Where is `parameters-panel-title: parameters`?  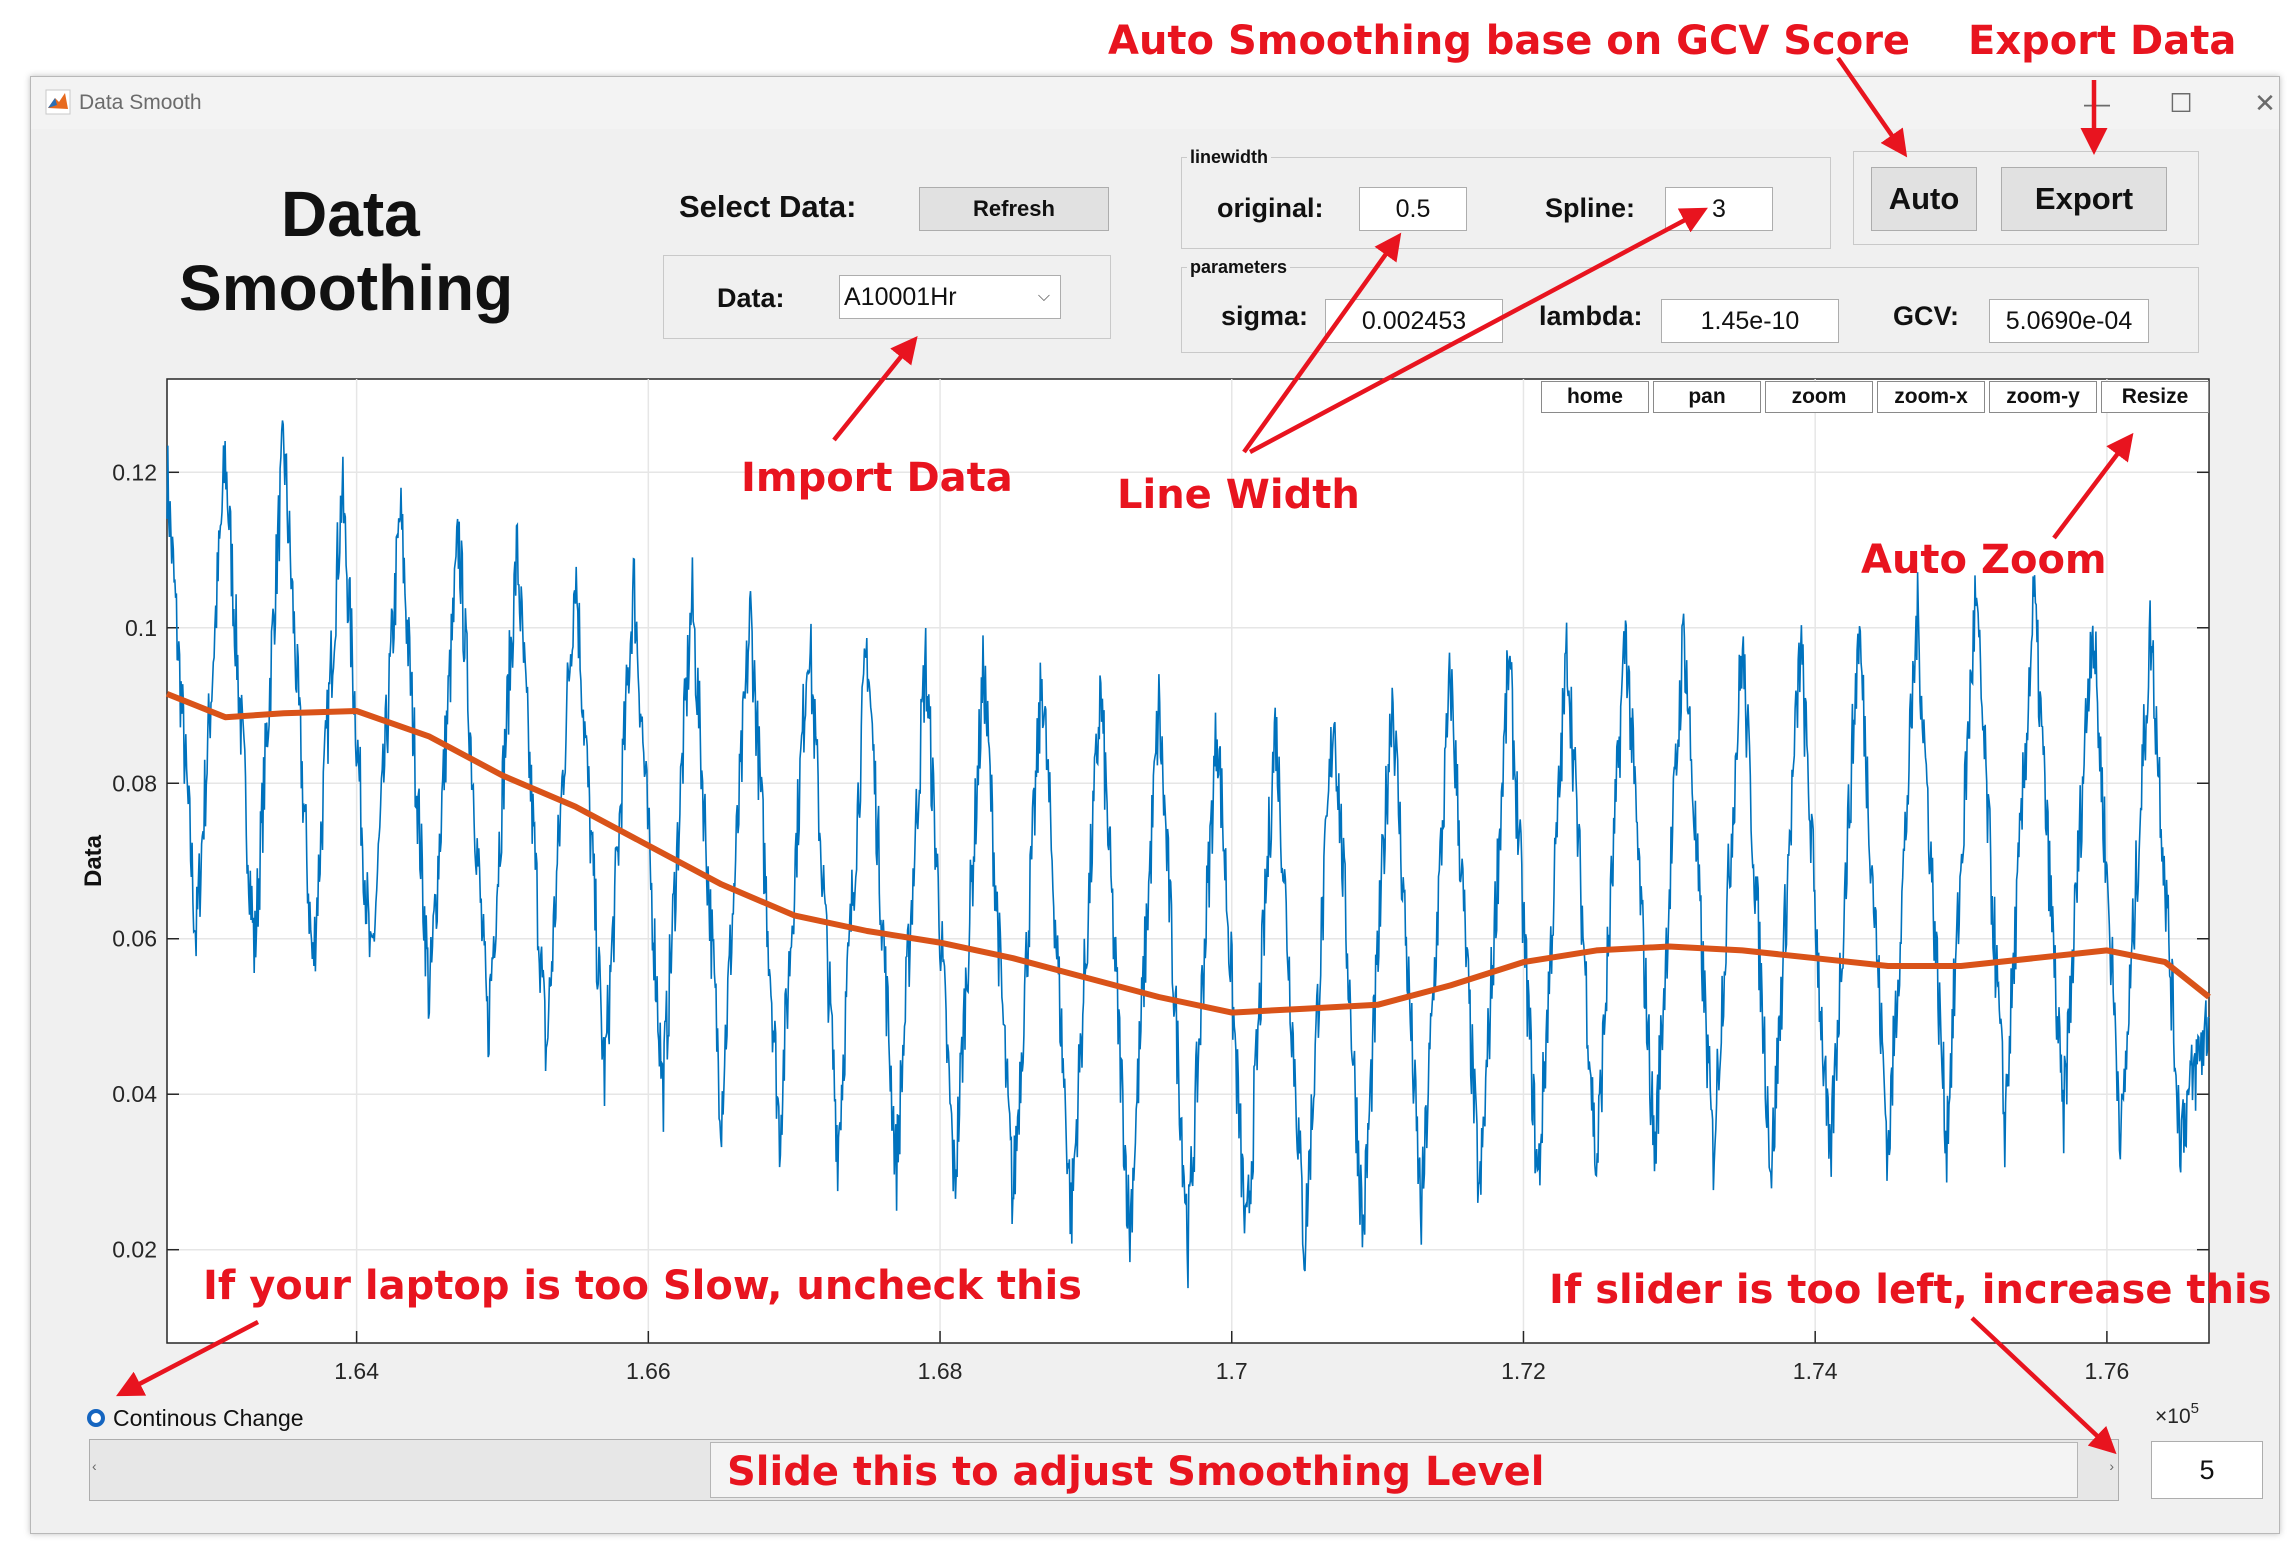 parameters-panel-title: parameters is located at coordinates (1239, 267).